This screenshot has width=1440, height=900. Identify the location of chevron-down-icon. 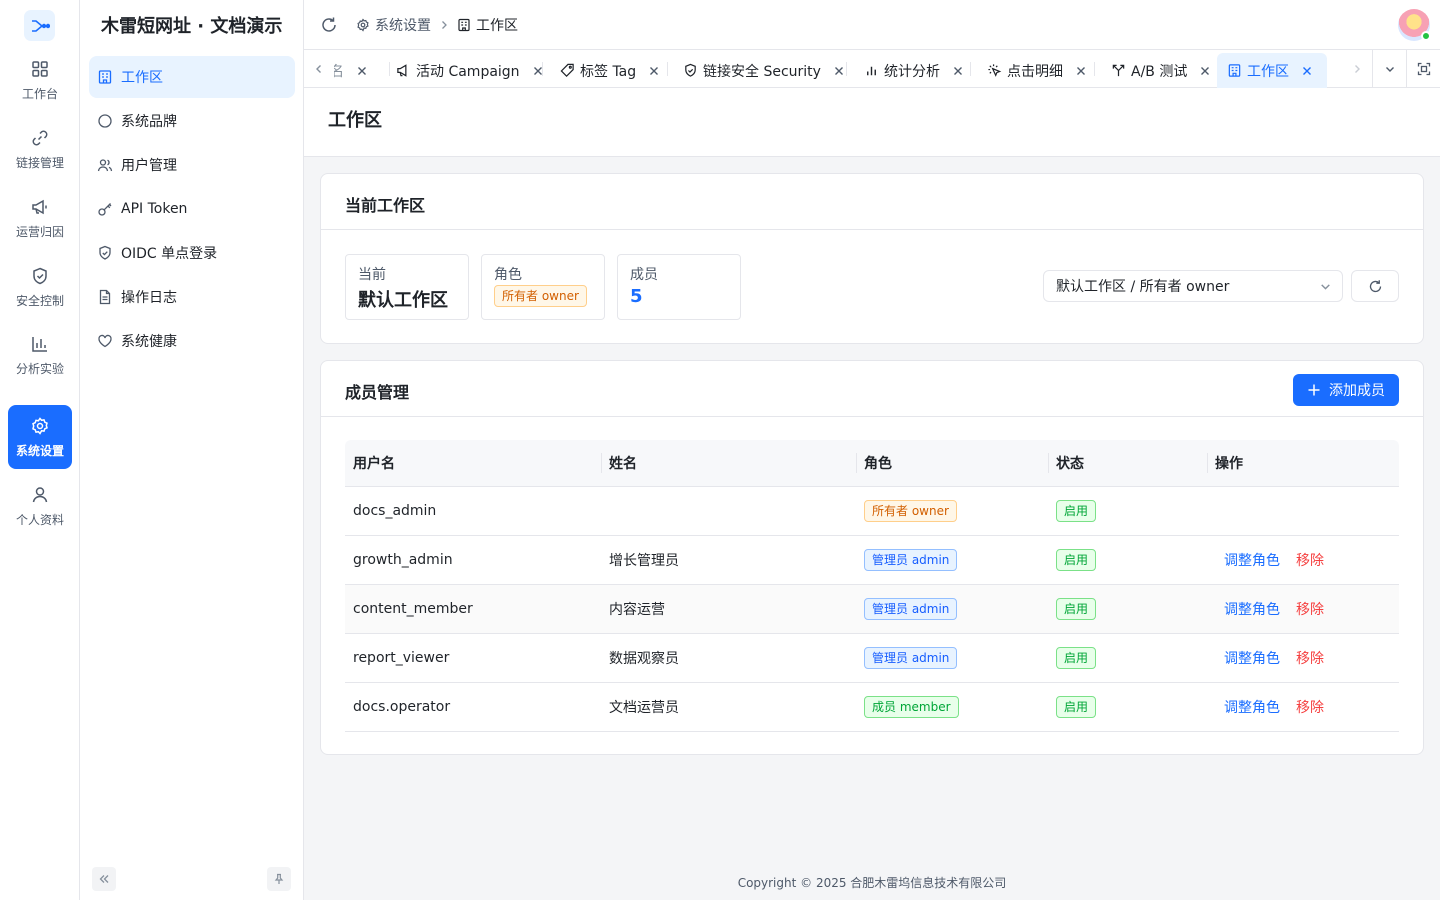
(1325, 287).